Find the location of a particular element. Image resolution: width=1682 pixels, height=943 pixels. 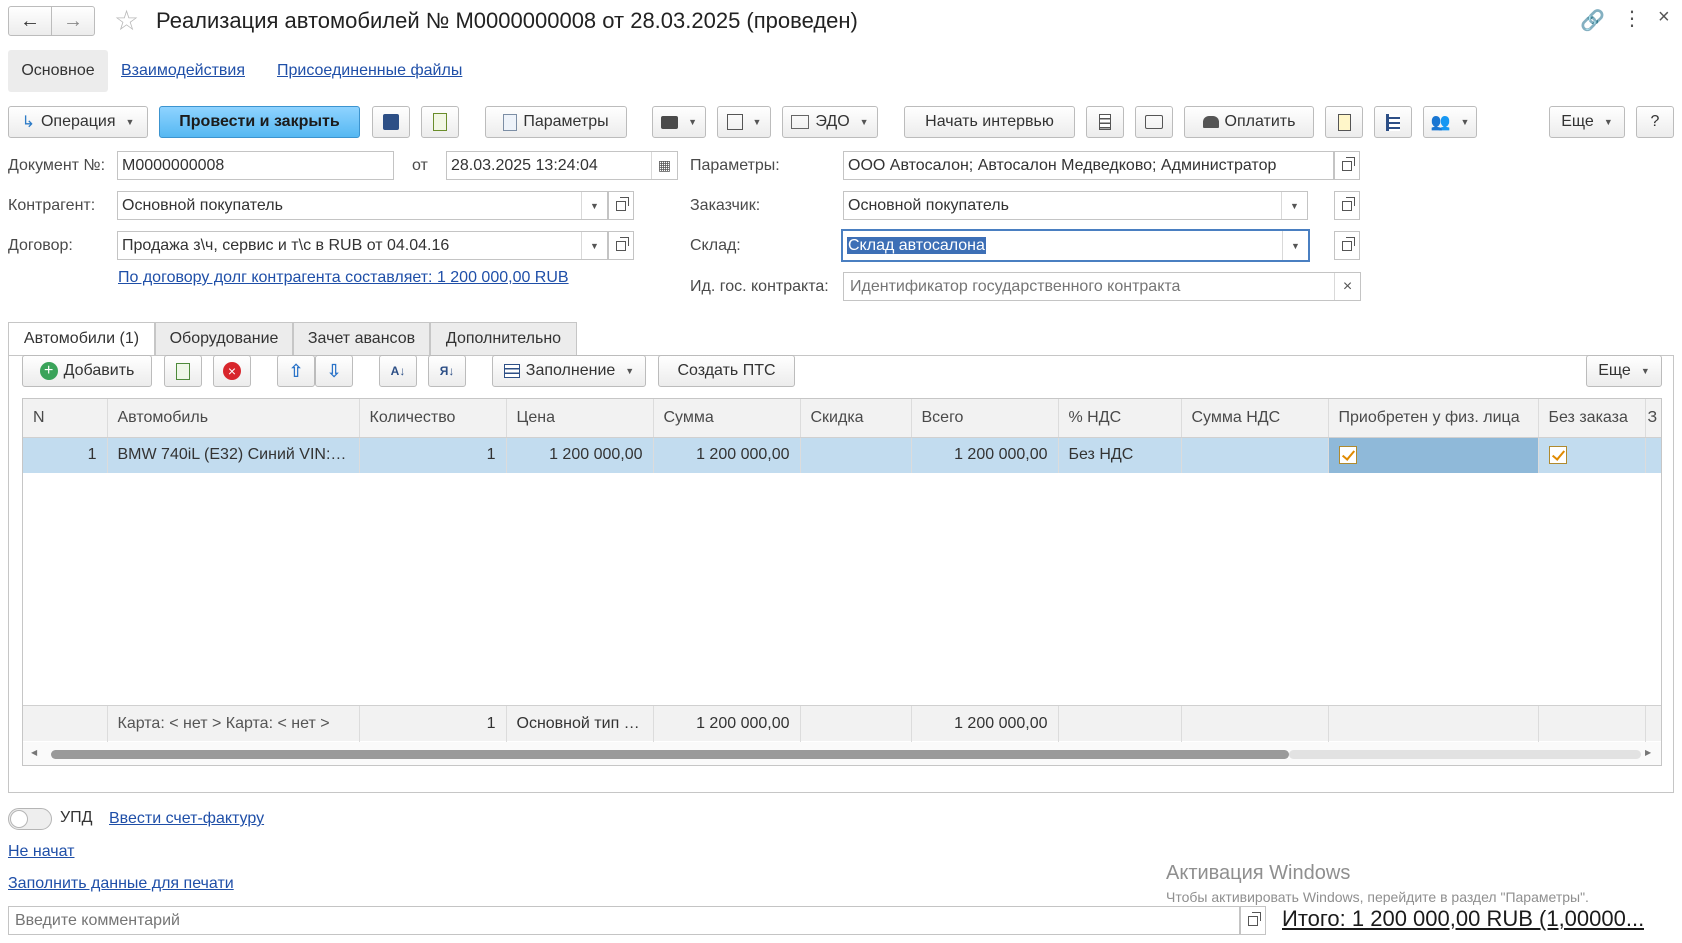

close-icon: × is located at coordinates (1664, 17).